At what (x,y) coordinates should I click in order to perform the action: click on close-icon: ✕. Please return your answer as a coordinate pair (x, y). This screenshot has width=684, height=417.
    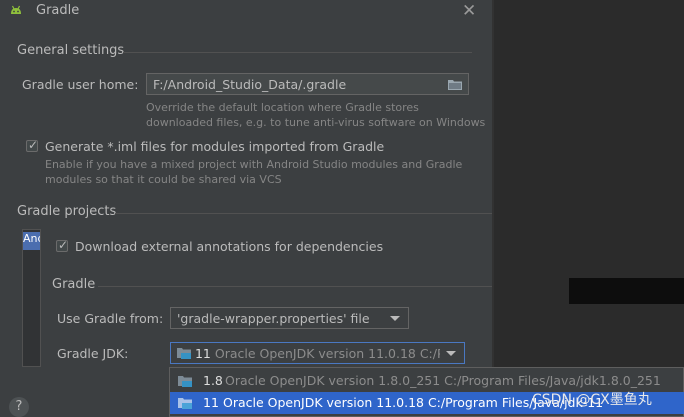
    Looking at the image, I should click on (469, 11).